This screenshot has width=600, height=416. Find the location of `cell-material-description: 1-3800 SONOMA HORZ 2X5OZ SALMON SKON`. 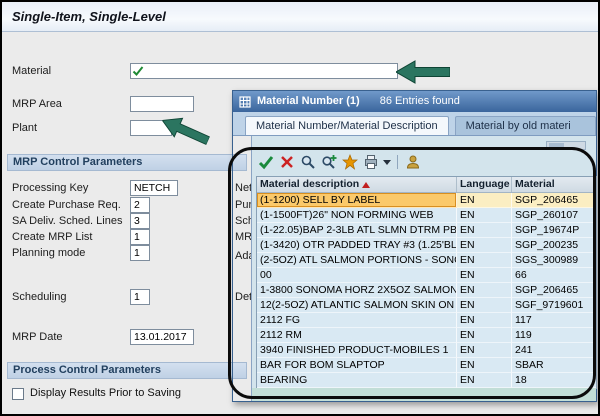

cell-material-description: 1-3800 SONOMA HORZ 2X5OZ SALMON SKON is located at coordinates (357, 290).